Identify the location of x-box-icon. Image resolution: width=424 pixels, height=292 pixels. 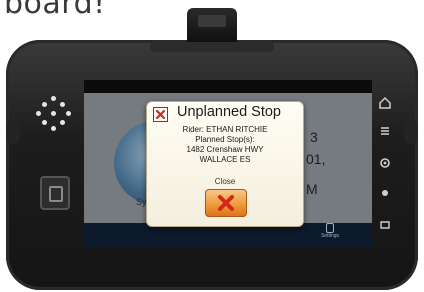
(160, 114).